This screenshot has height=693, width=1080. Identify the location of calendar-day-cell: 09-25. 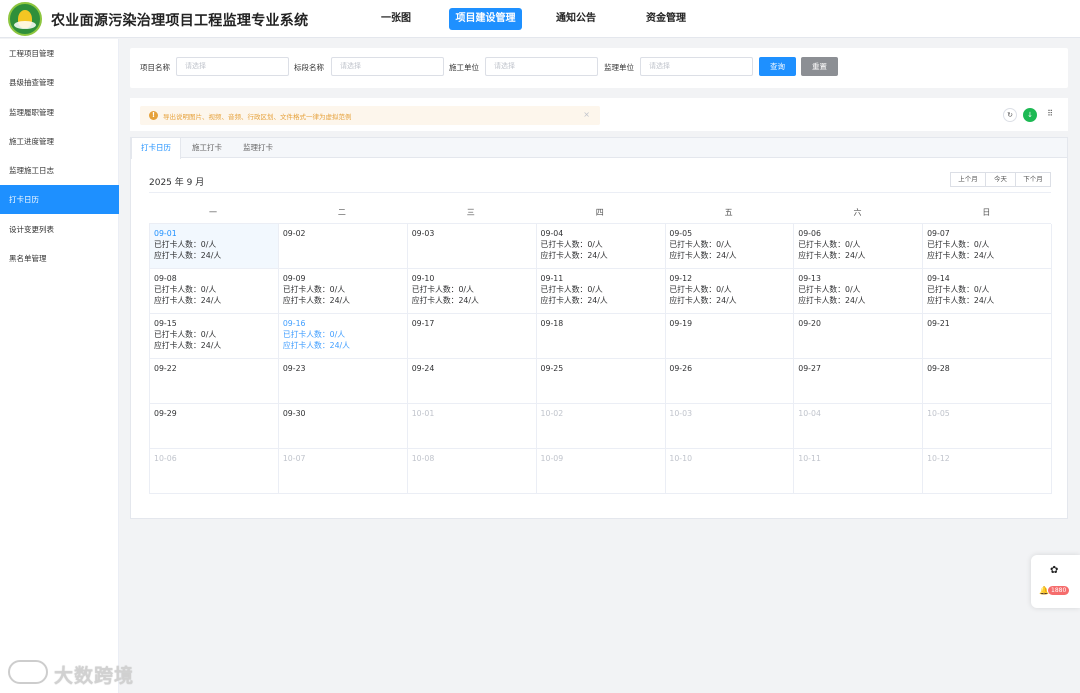
(601, 381).